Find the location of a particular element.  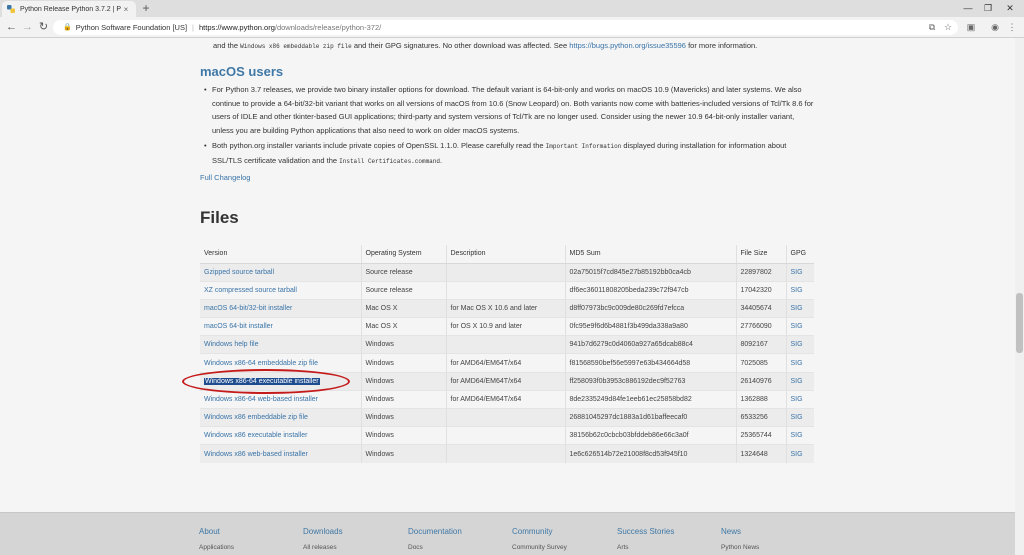

md5-cell: 941b7d6279c0d4060a927a65dcab88c4 is located at coordinates (650, 344).